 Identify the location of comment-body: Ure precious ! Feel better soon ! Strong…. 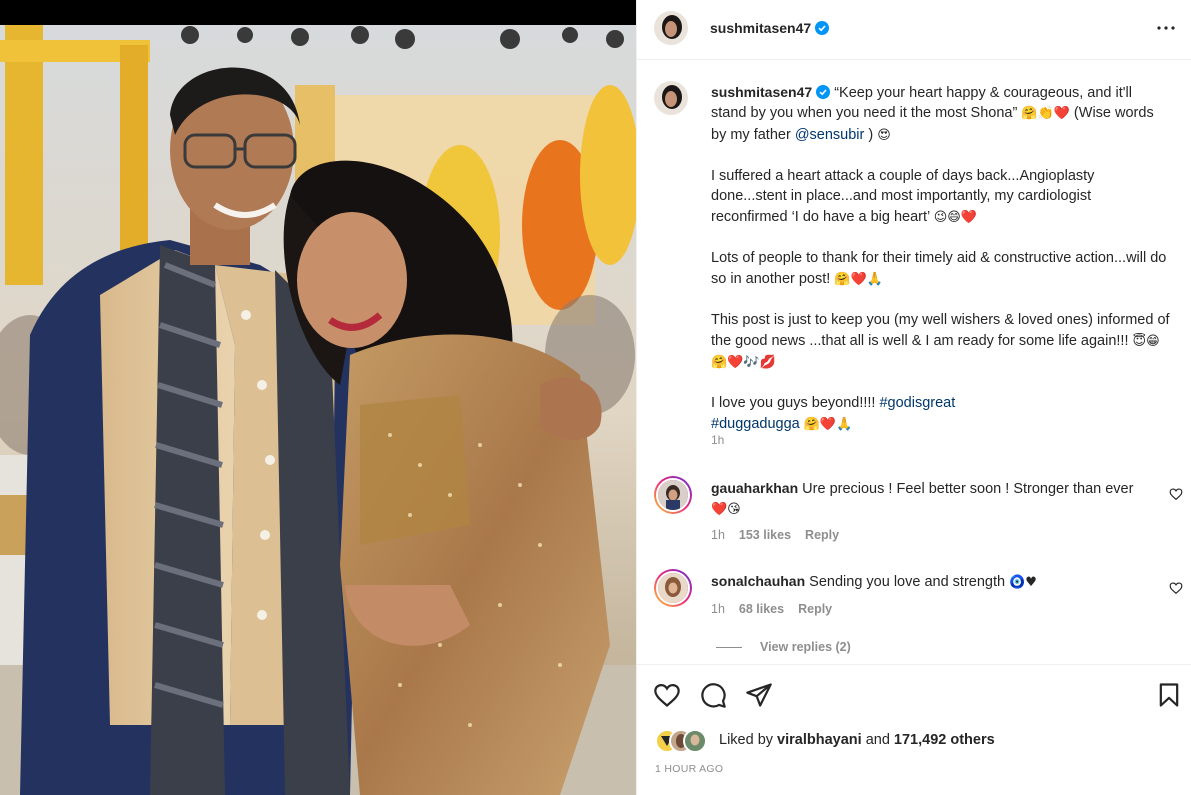
(968, 489).